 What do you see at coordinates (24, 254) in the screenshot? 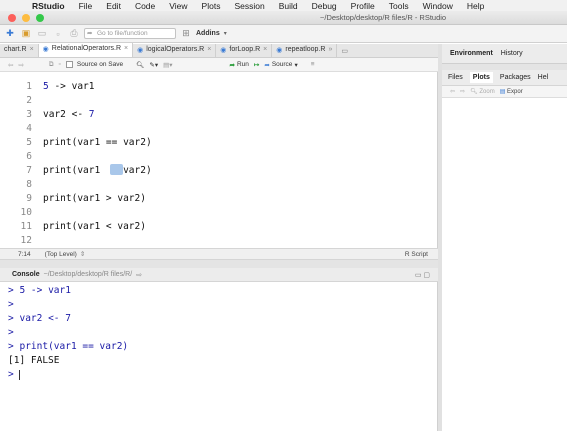
I see `cursor-position: 7:14` at bounding box center [24, 254].